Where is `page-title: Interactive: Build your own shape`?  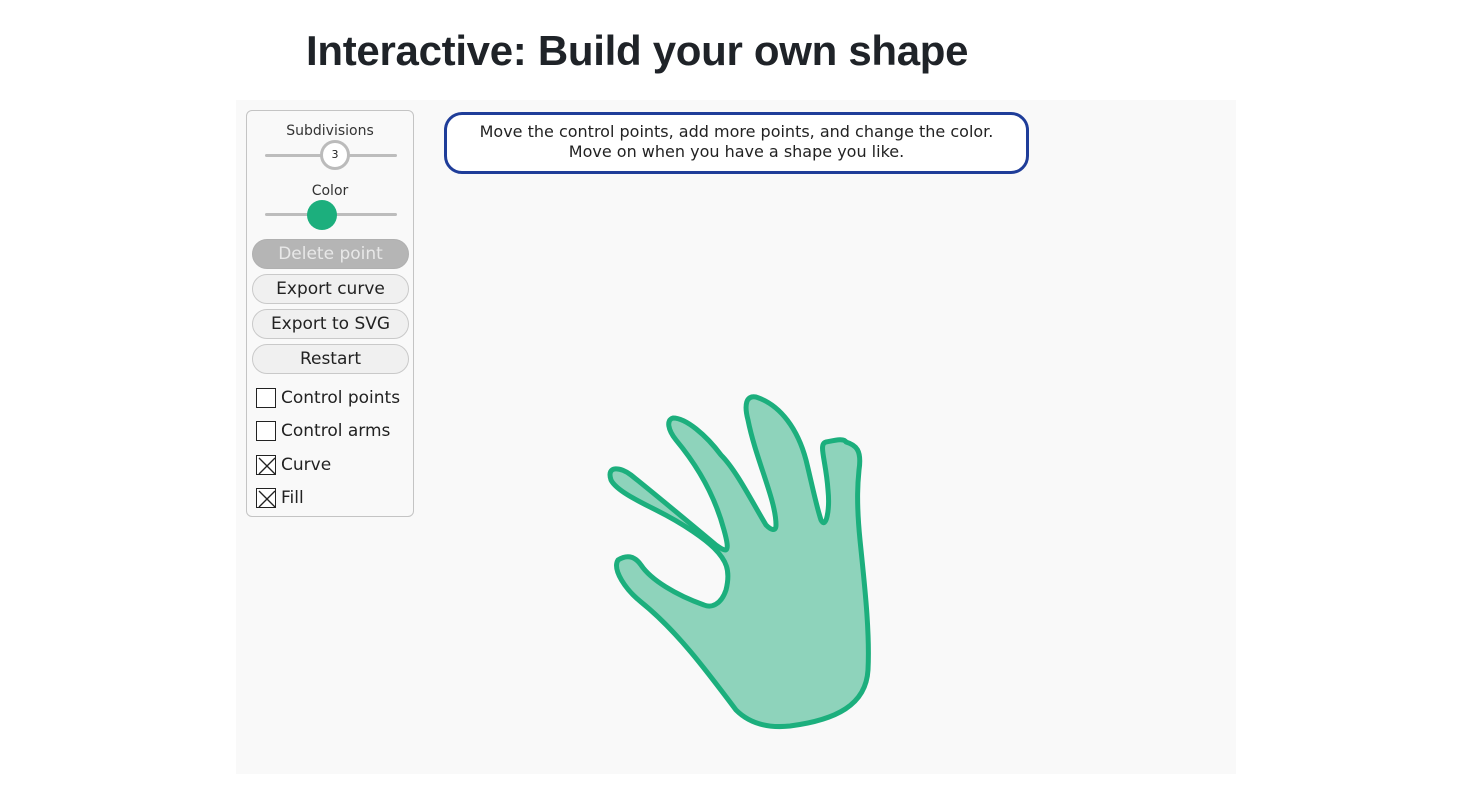
page-title: Interactive: Build your own shape is located at coordinates (637, 50).